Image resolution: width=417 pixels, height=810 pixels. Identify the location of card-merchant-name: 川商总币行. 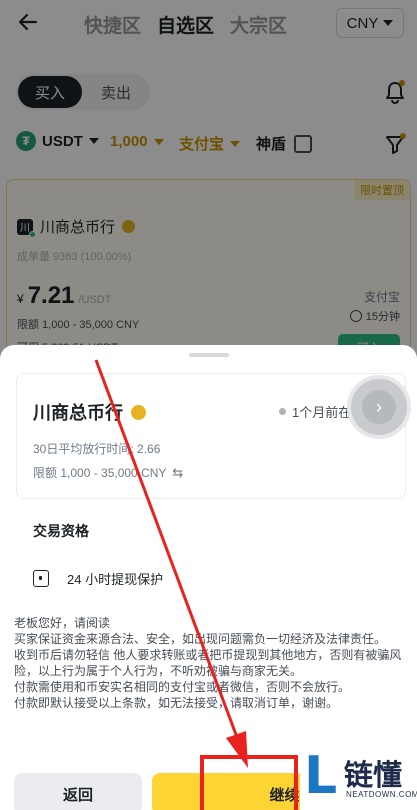
(78, 413).